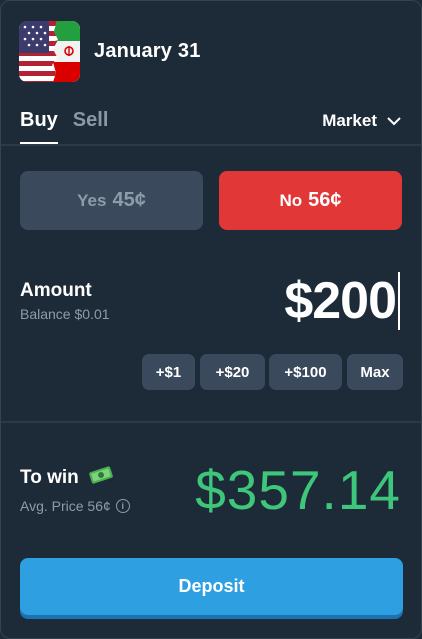  I want to click on order-type-label: Market, so click(349, 120).